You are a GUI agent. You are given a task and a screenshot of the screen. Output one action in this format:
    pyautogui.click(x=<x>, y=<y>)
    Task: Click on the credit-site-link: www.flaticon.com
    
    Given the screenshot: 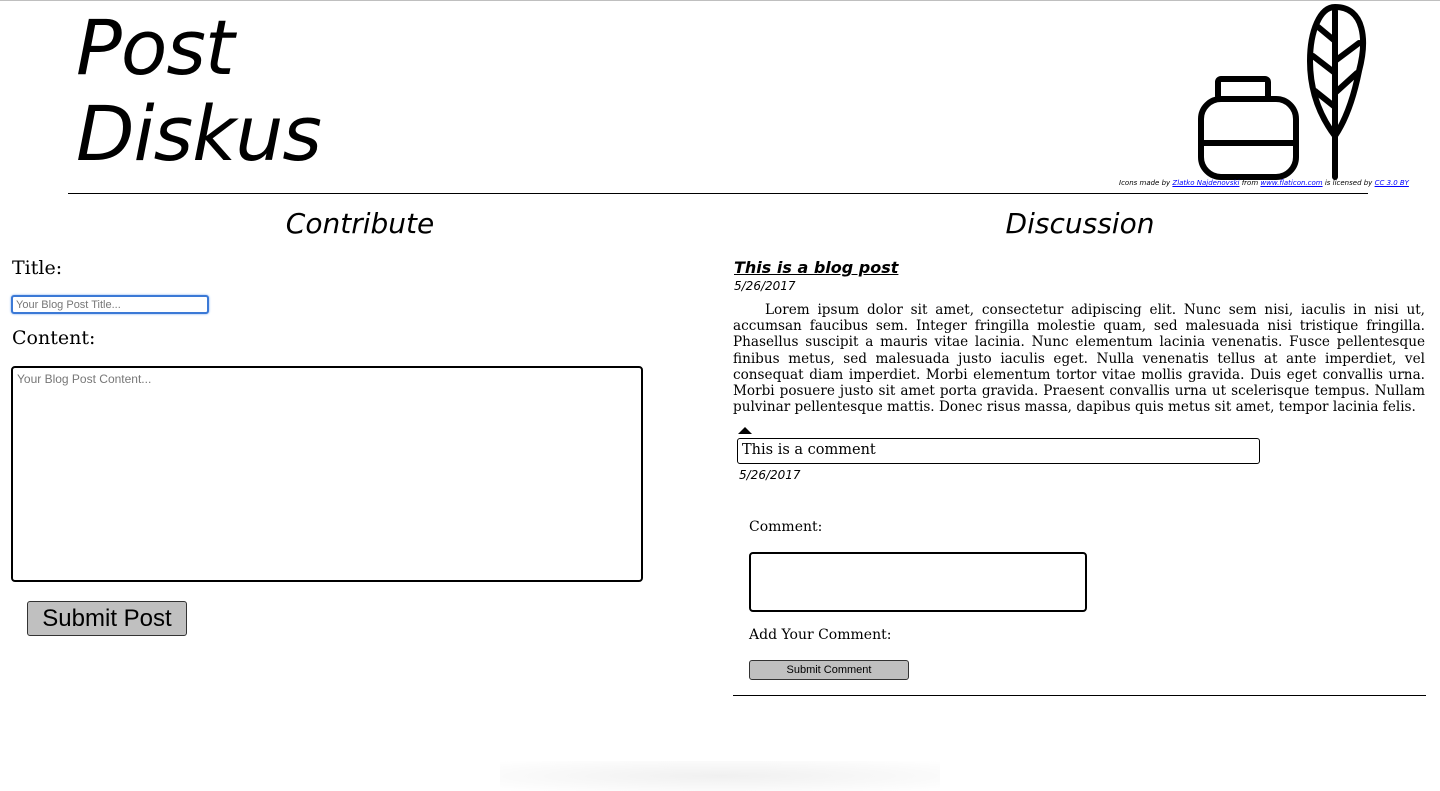 What is the action you would take?
    pyautogui.click(x=1291, y=183)
    